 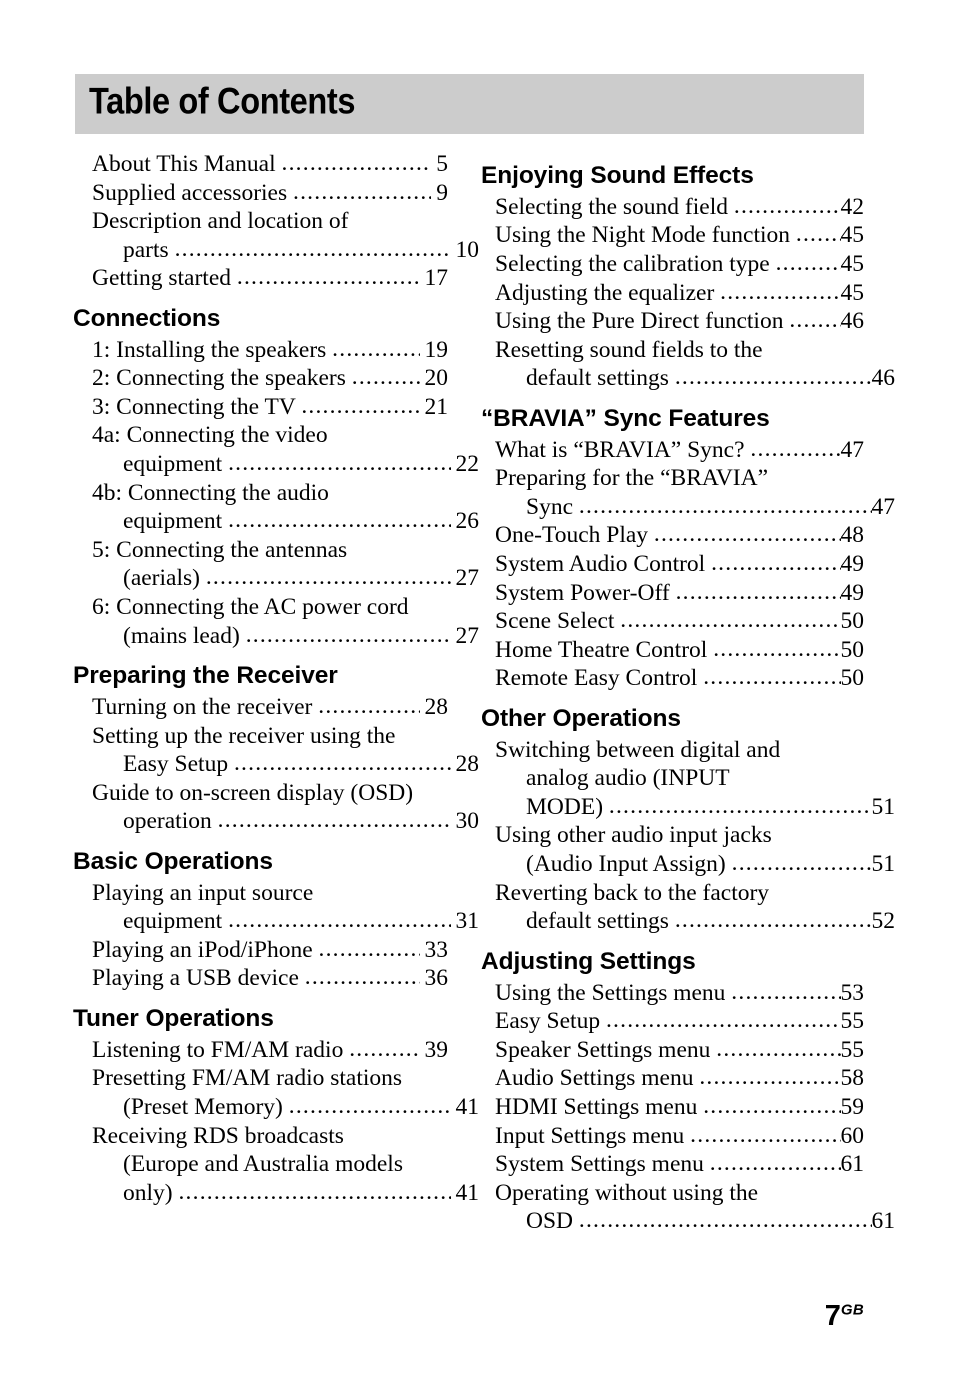 What do you see at coordinates (270, 736) in the screenshot?
I see `toc-entry: Setting up the receiver using the` at bounding box center [270, 736].